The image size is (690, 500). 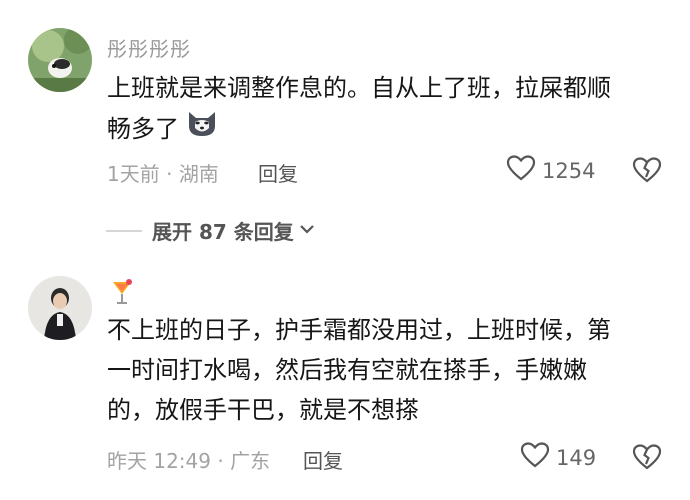 I want to click on chevron-down-icon, so click(x=307, y=231).